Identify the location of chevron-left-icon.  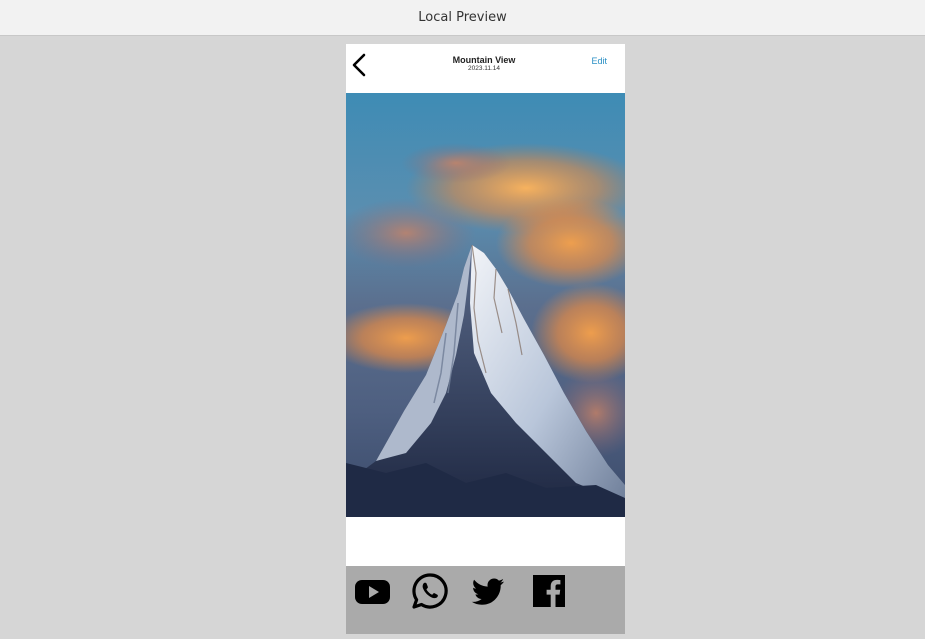
(359, 65).